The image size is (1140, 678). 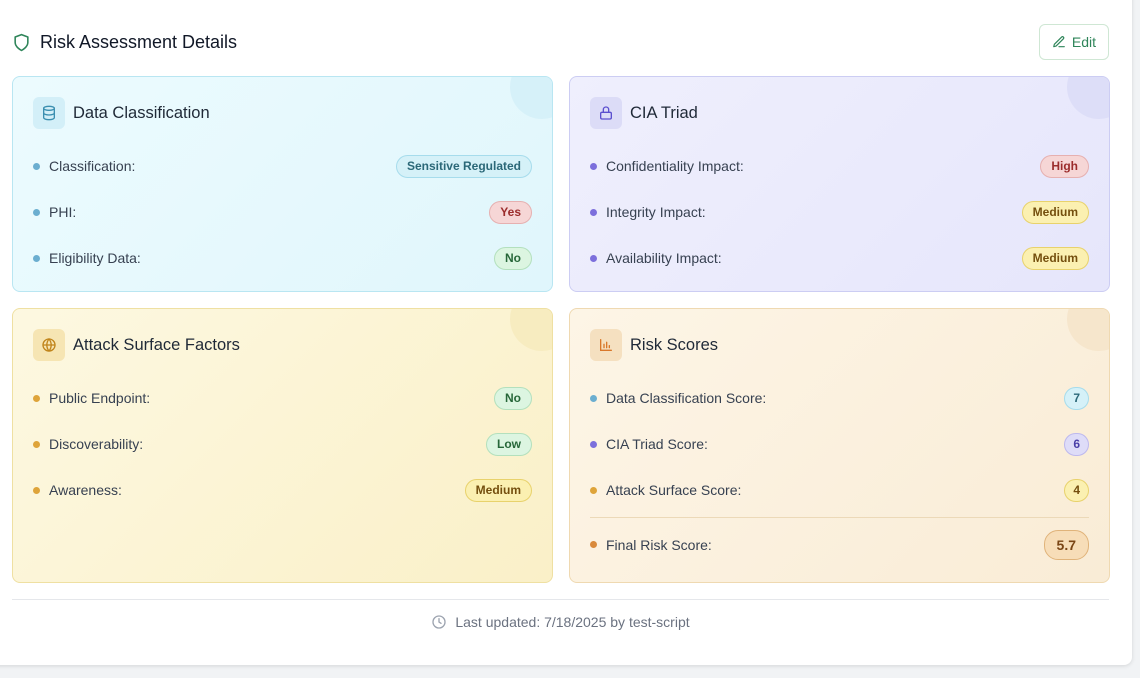 I want to click on panel-header: Risk Assessment Details Edit, so click(x=560, y=42).